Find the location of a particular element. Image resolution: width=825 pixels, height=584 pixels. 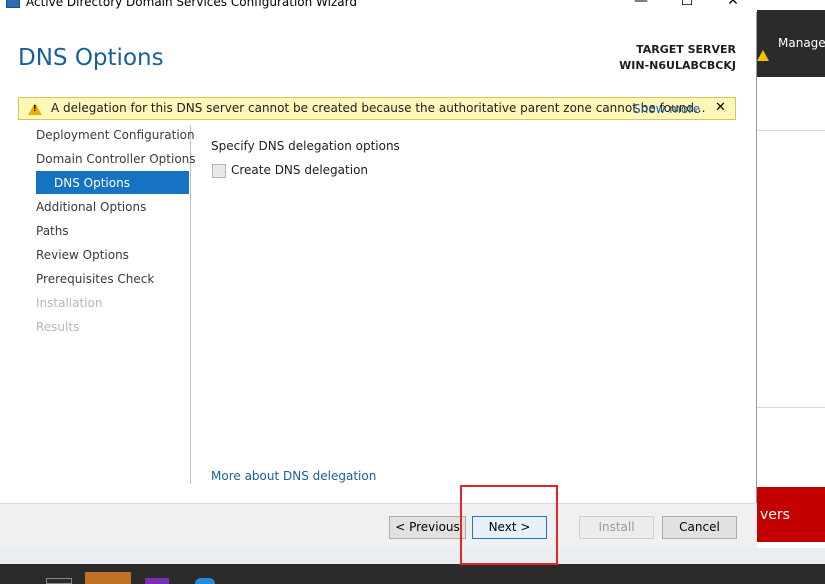

manage-menu: Manage is located at coordinates (801, 43).